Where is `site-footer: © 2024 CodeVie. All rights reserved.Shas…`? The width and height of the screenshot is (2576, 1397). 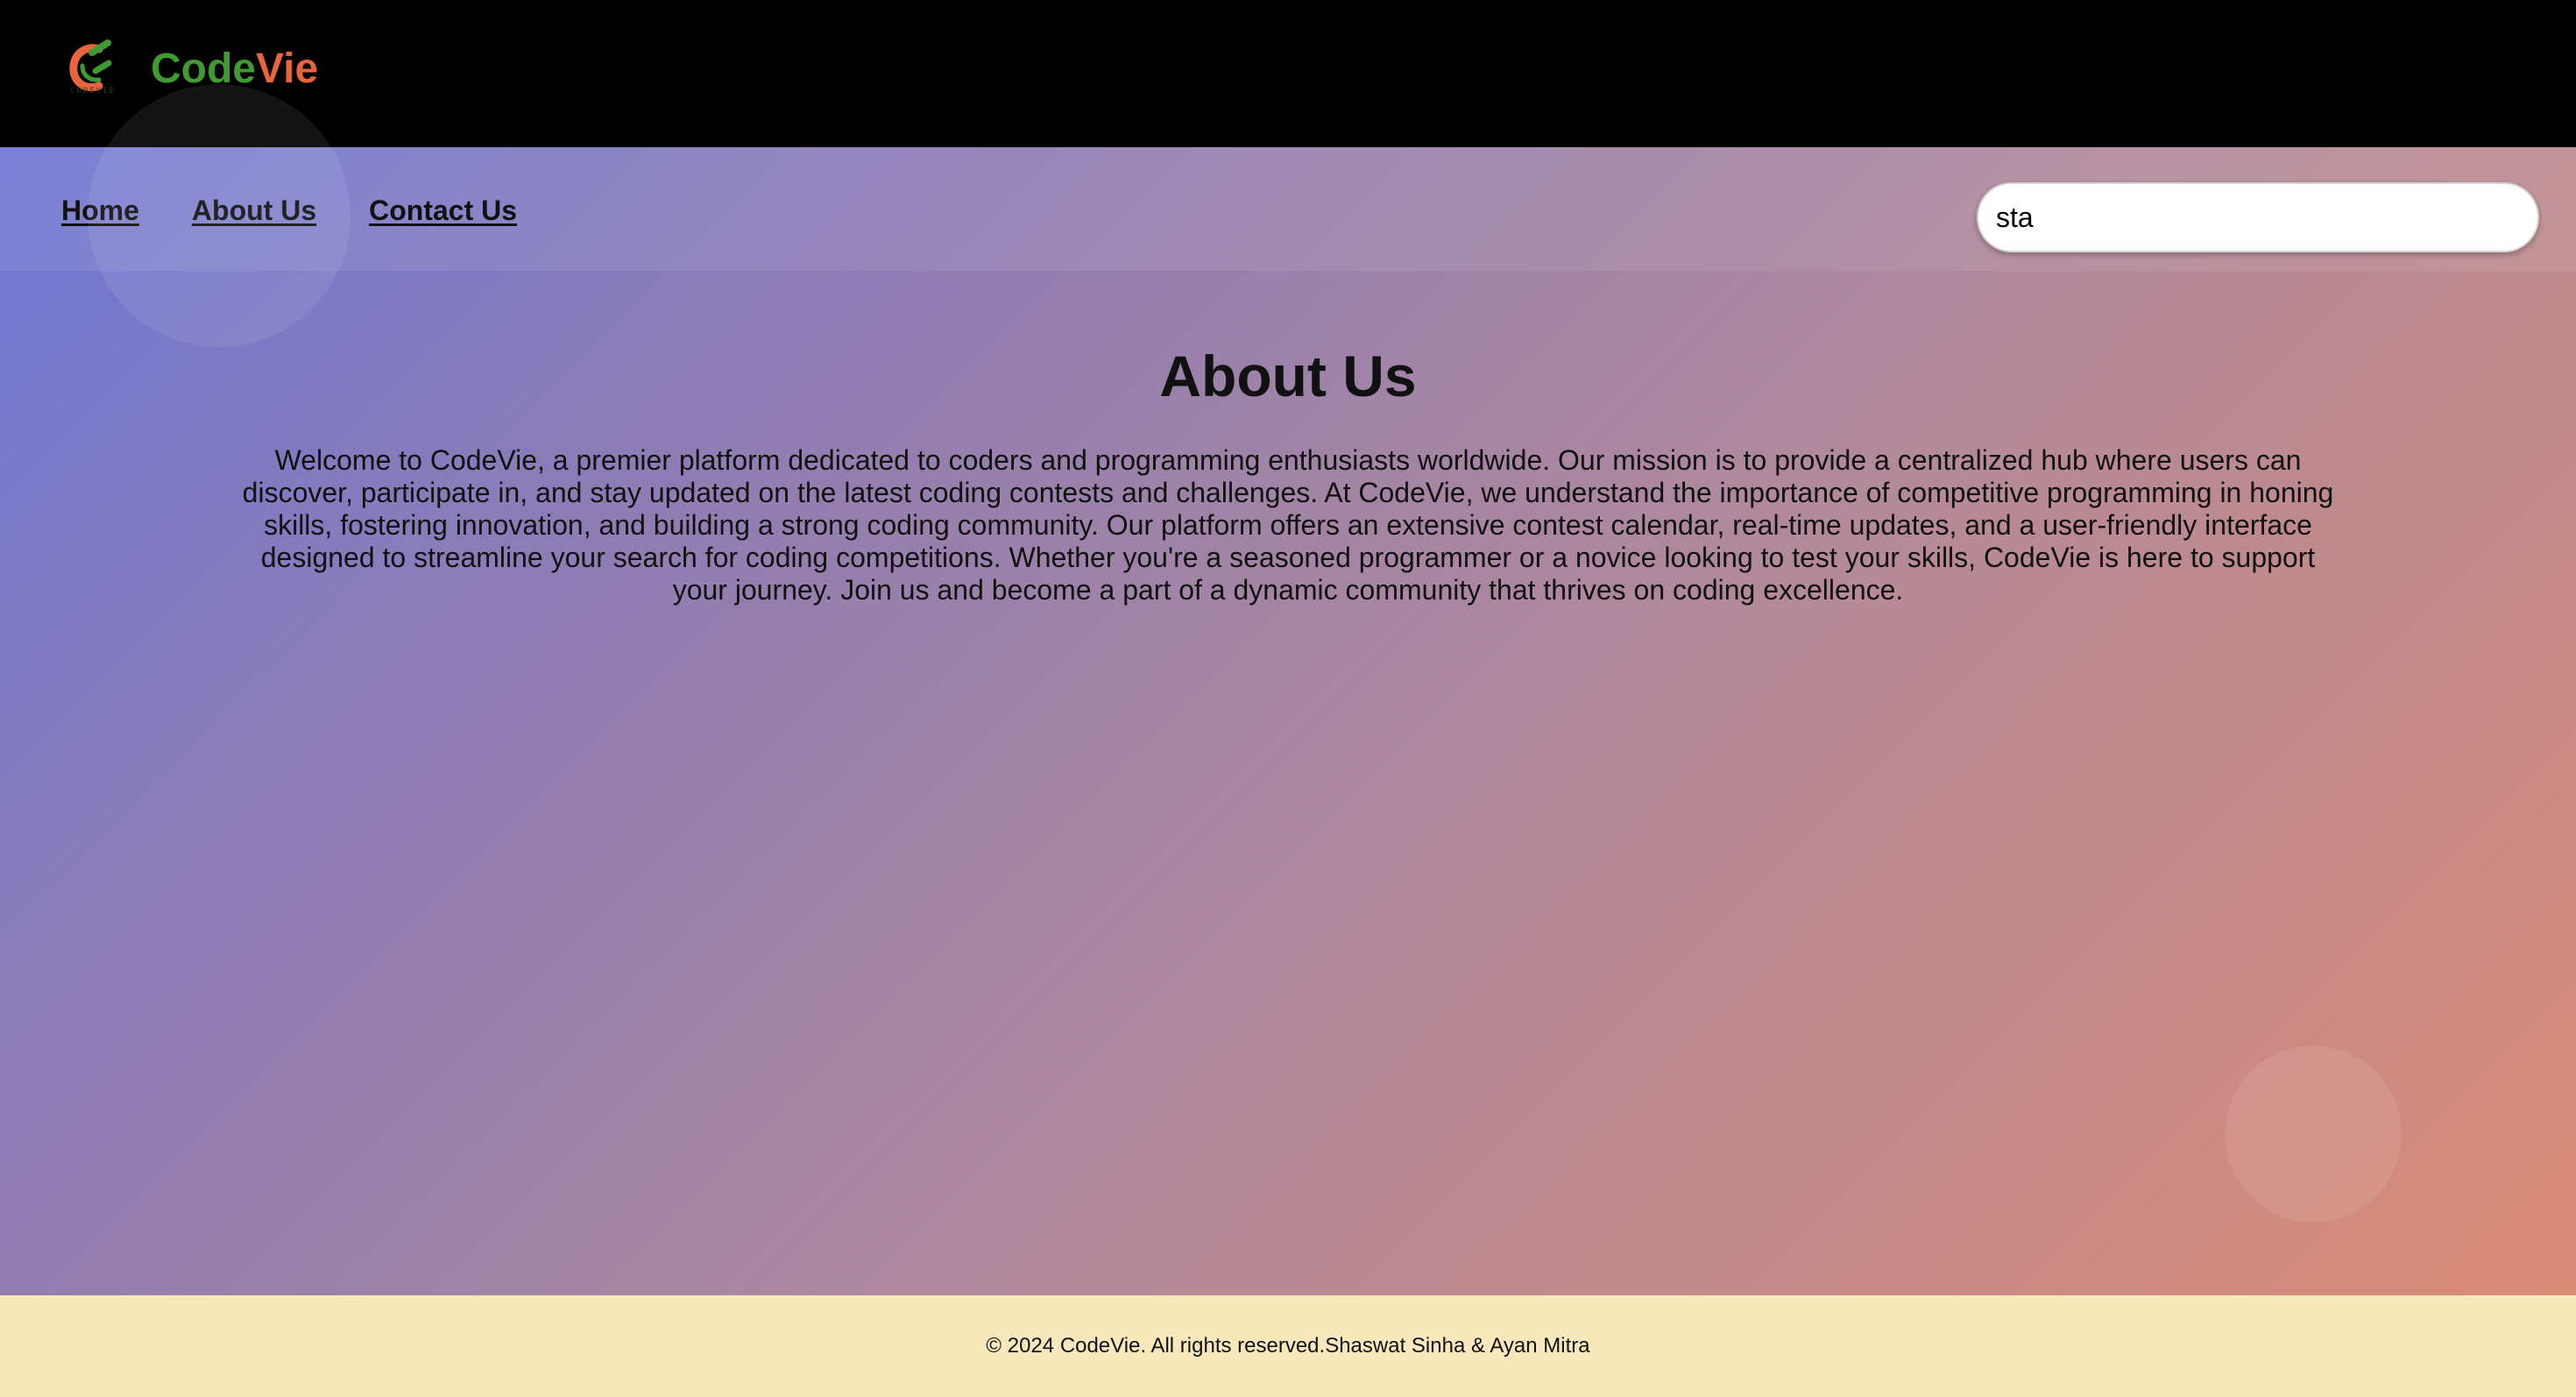
site-footer: © 2024 CodeVie. All rights reserved.Shas… is located at coordinates (1288, 1346).